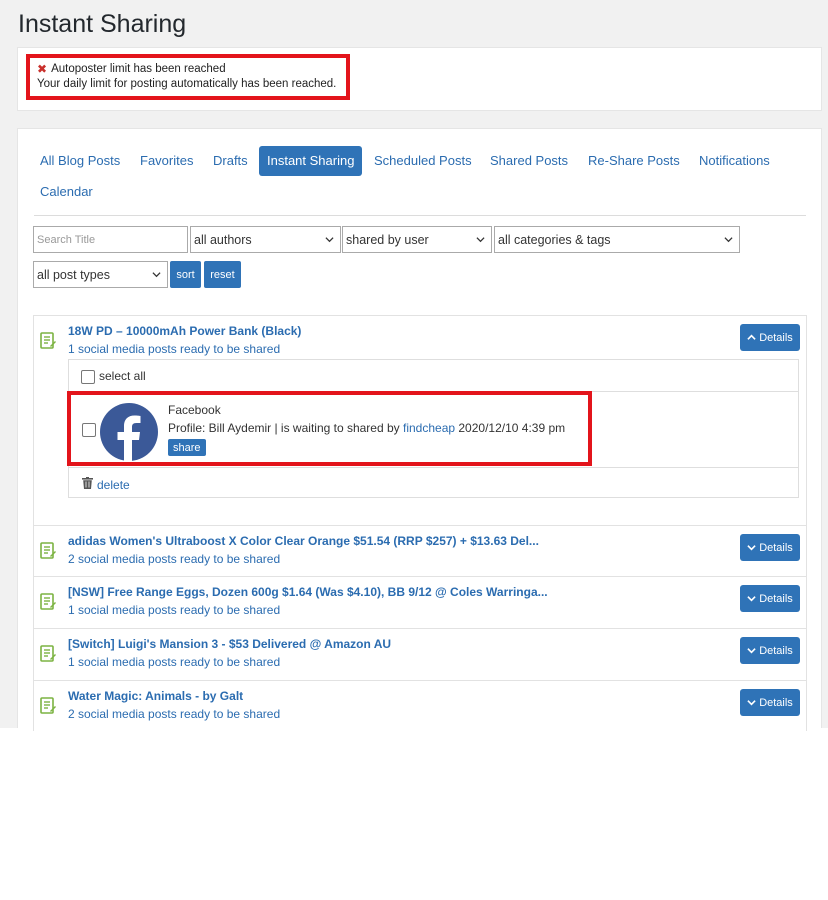 The width and height of the screenshot is (828, 900). I want to click on share-button: share, so click(187, 447).